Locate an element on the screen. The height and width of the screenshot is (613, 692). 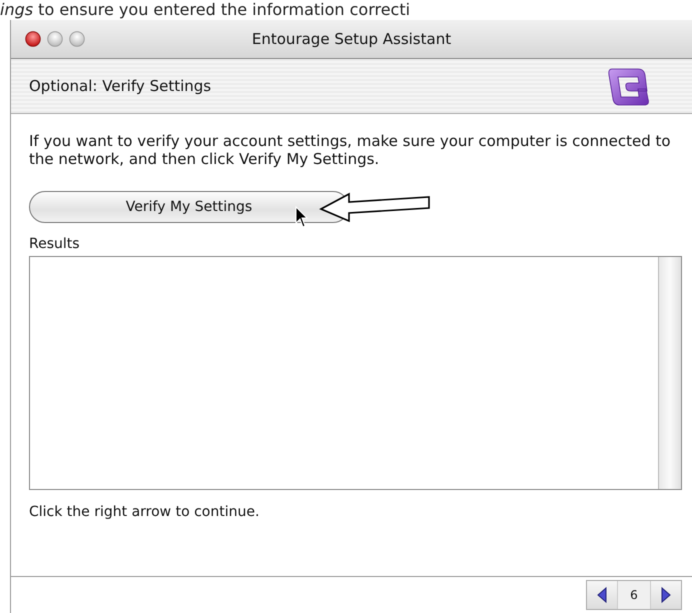
right-triangle-icon is located at coordinates (666, 595).